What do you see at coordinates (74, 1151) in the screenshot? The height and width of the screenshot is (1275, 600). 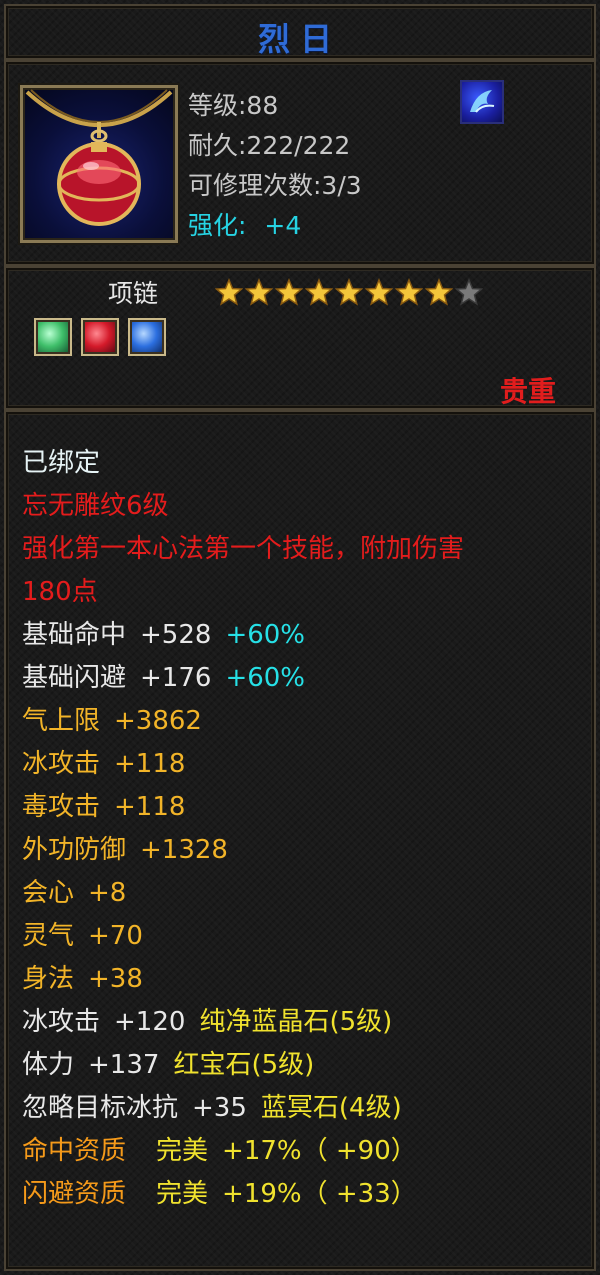 I see `aptitude-label: 命中资质` at bounding box center [74, 1151].